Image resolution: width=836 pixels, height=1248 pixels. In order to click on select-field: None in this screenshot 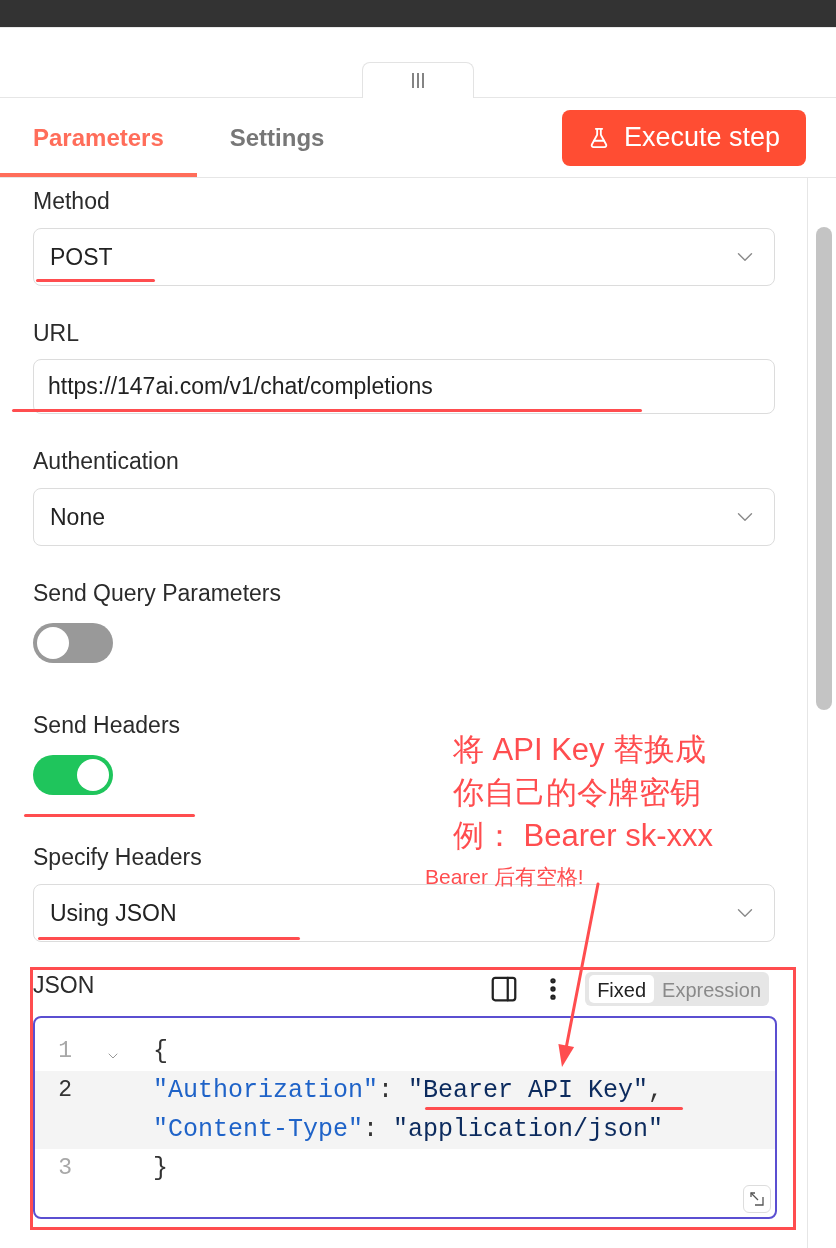, I will do `click(404, 517)`.